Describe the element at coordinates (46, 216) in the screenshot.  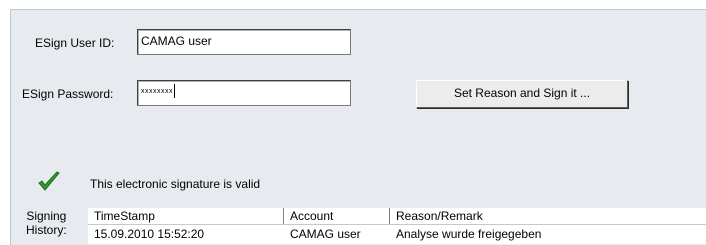
I see `signing-history-label-line1: Signing` at that location.